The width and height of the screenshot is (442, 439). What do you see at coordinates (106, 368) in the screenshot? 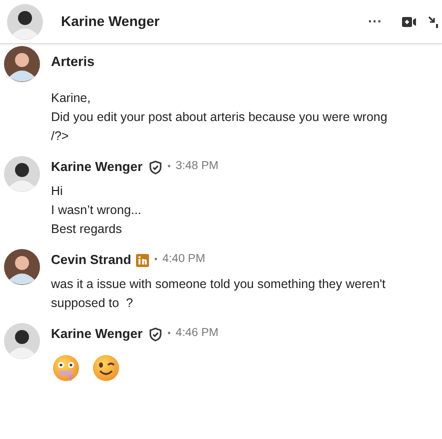
I see `winking-face-icon` at bounding box center [106, 368].